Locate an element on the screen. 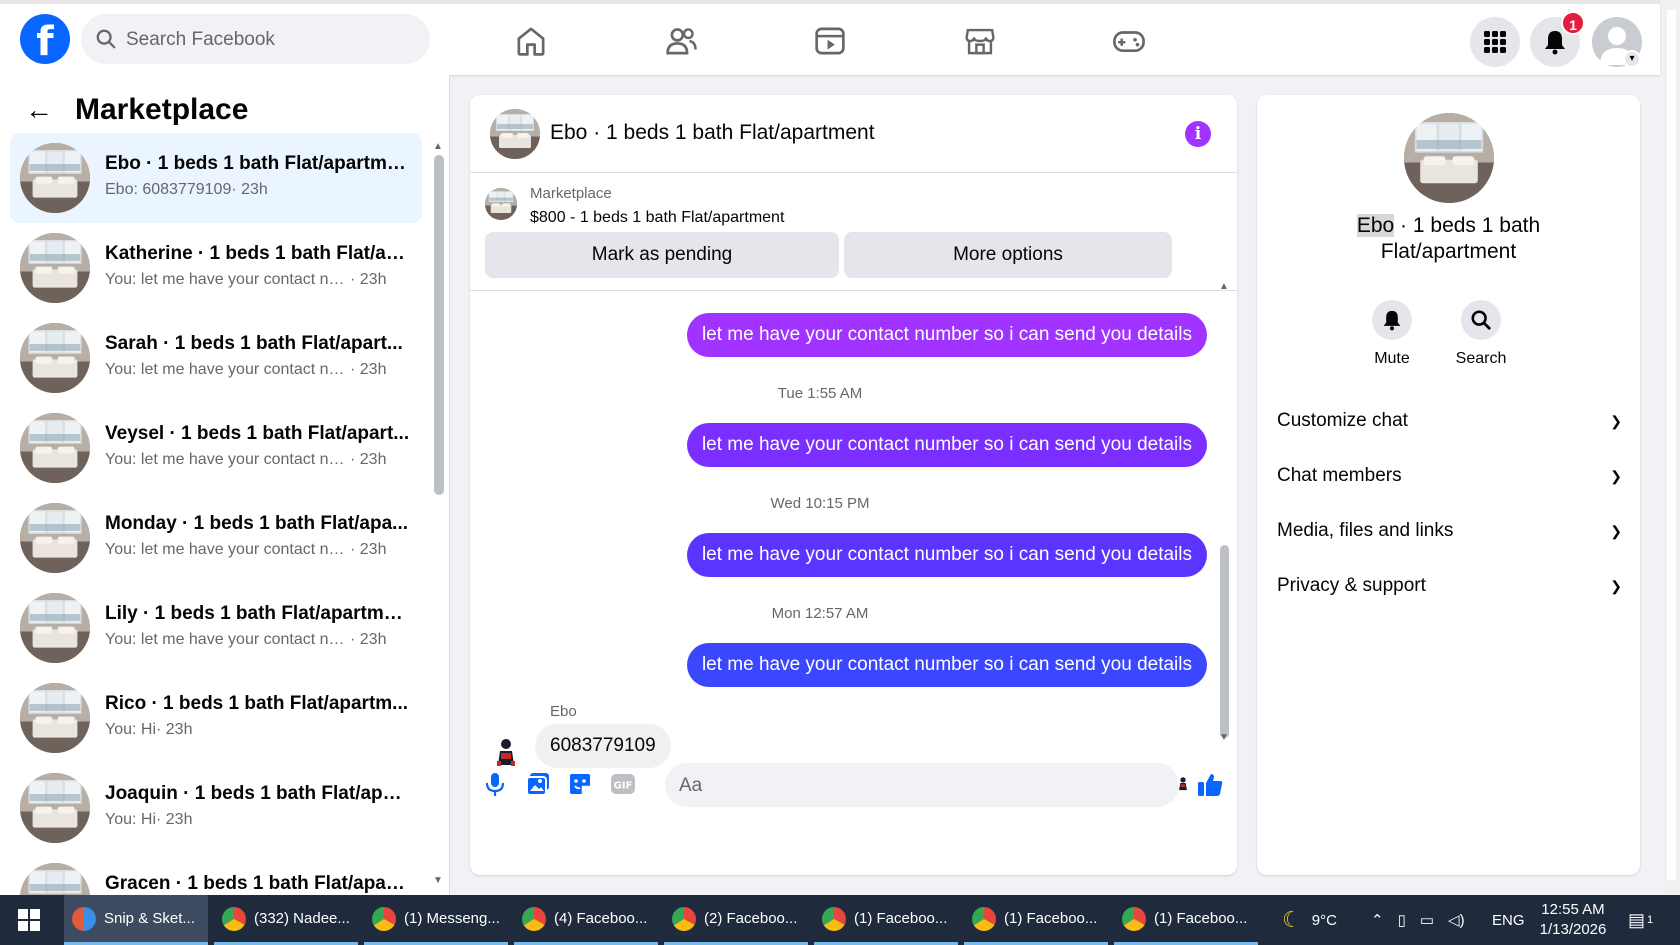 The width and height of the screenshot is (1680, 945). svg-text: GIF is located at coordinates (623, 786).